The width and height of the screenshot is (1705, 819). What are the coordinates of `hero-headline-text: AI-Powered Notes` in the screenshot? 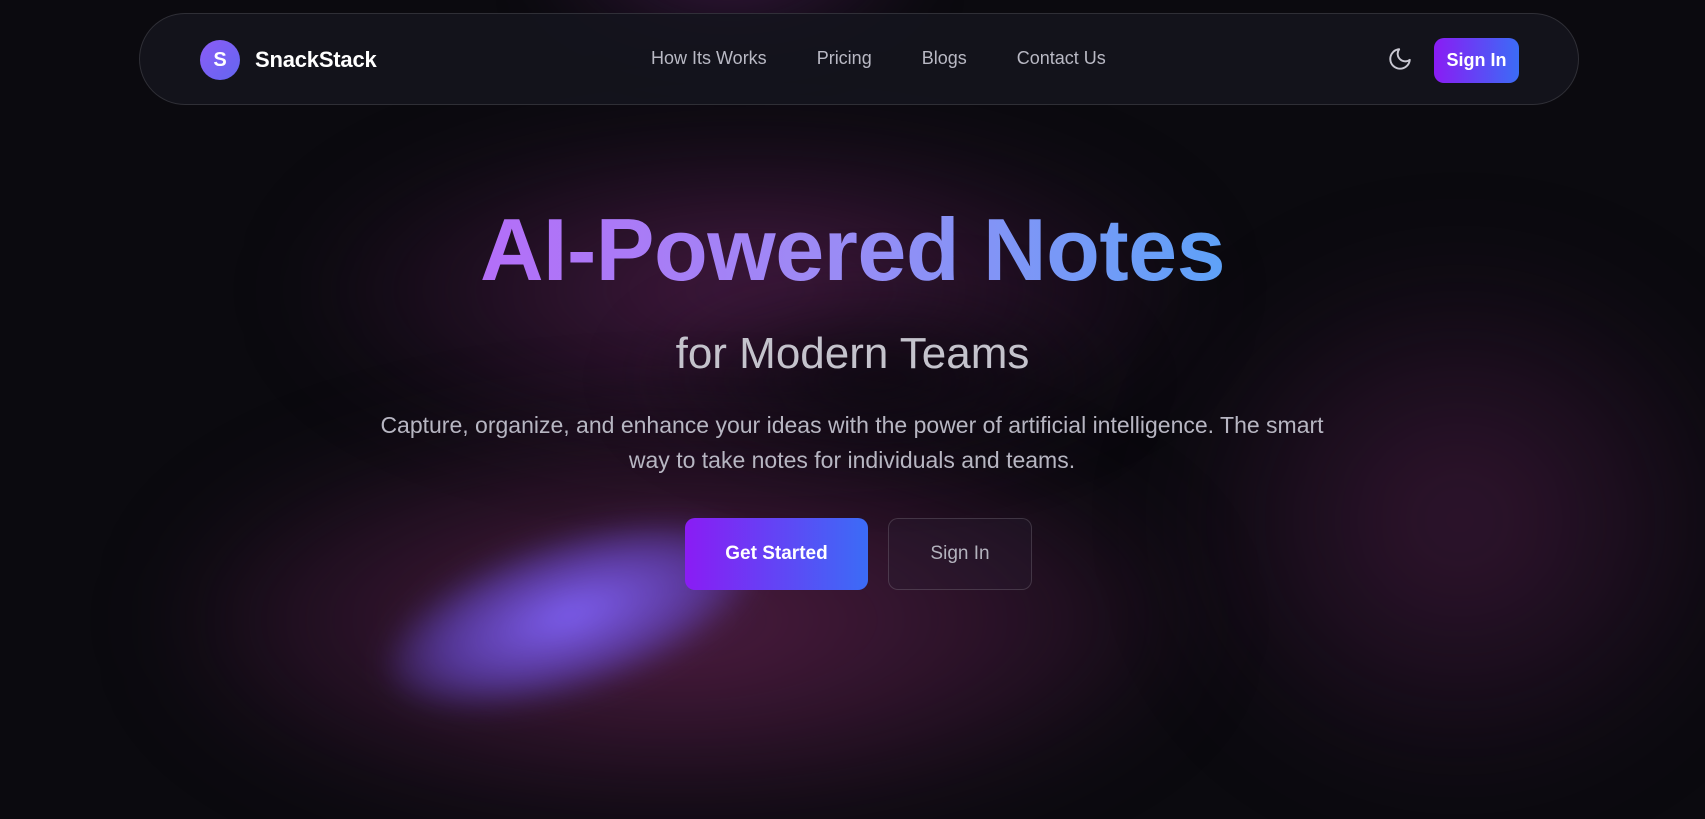 It's located at (852, 249).